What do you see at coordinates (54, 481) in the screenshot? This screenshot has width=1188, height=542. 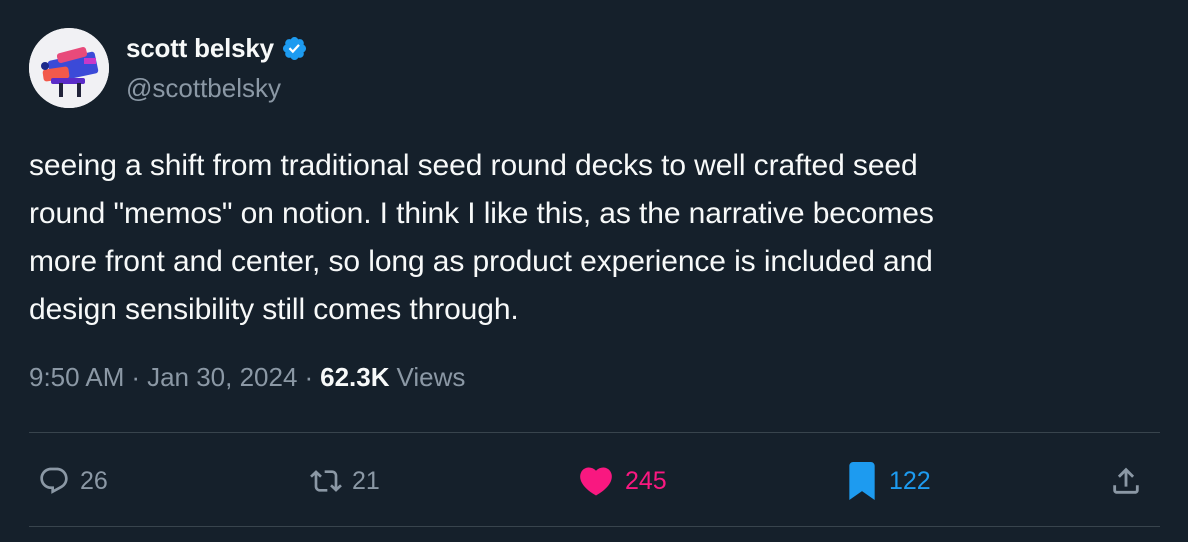 I see `reply-icon` at bounding box center [54, 481].